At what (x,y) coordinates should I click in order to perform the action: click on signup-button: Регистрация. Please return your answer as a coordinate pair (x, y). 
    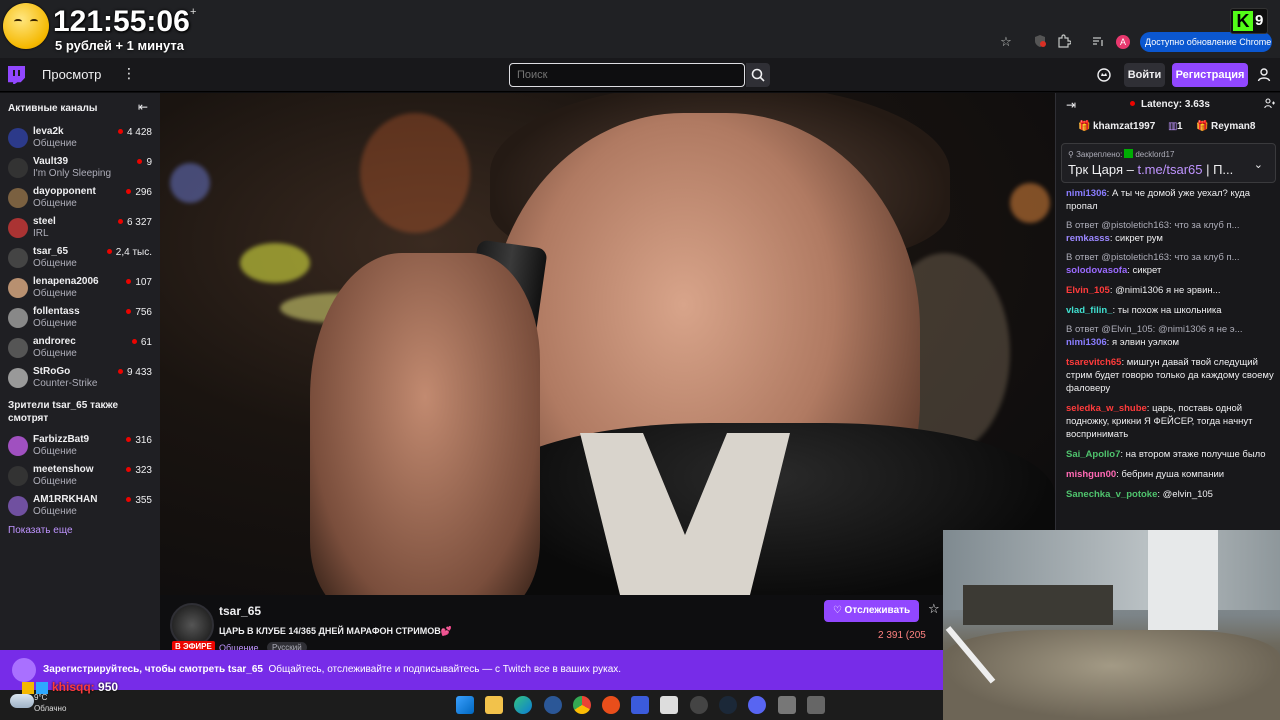
    Looking at the image, I should click on (1210, 75).